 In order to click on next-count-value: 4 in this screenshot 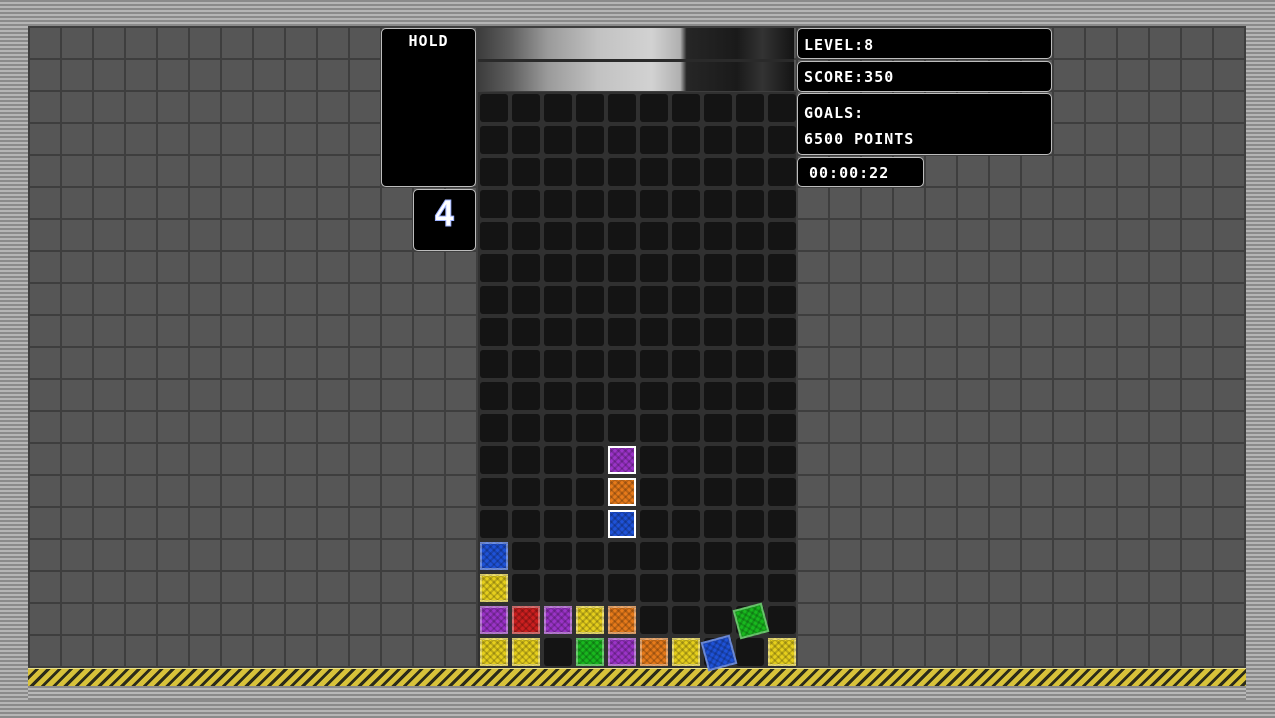, I will do `click(444, 215)`.